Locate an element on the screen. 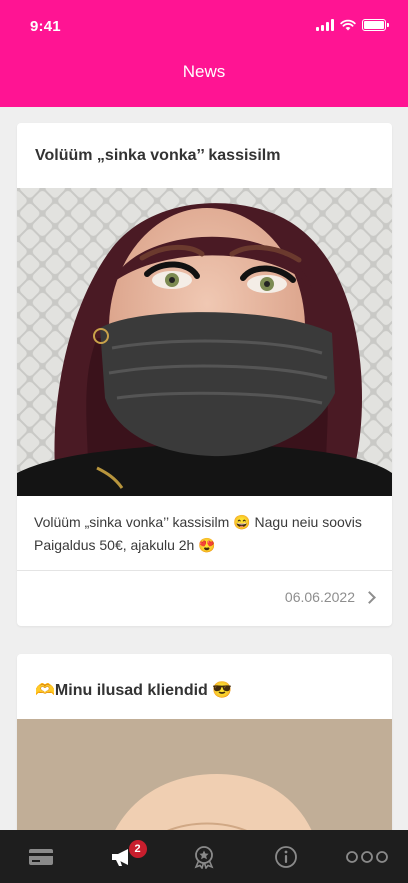  chevron-right-icon is located at coordinates (369, 597).